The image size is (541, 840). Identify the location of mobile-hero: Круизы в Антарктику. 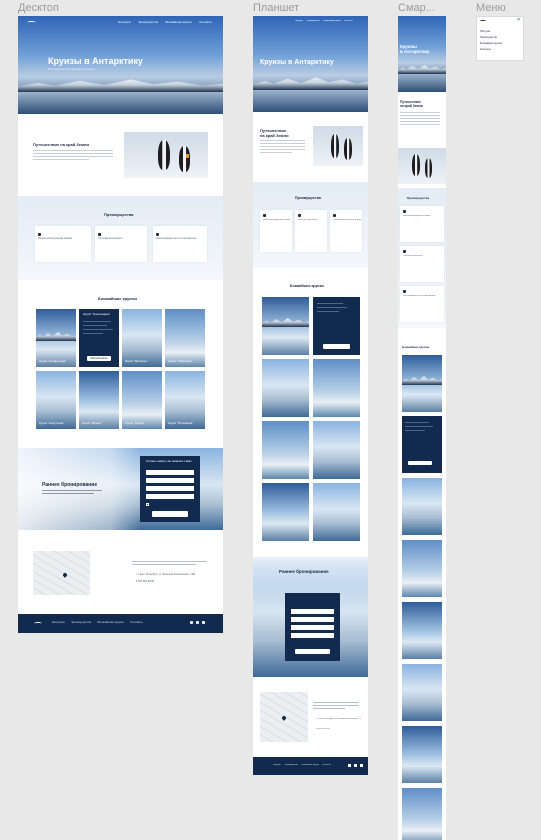
(422, 54).